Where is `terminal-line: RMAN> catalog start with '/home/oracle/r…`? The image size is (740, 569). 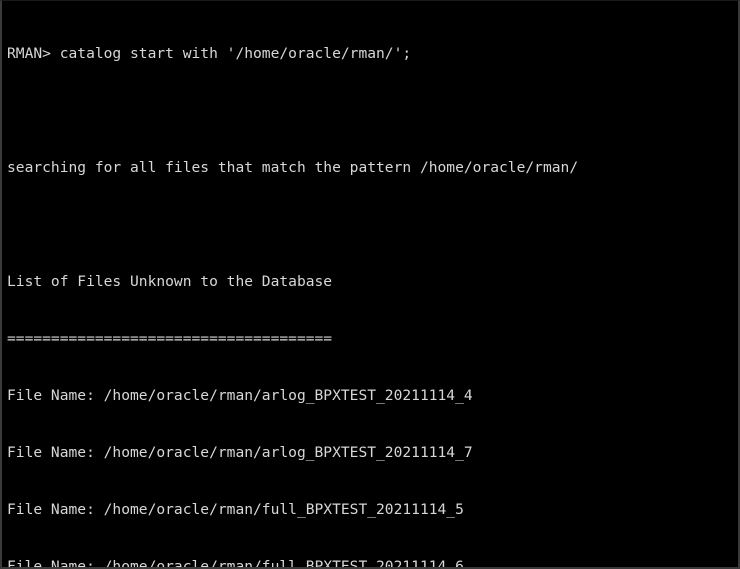
terminal-line: RMAN> catalog start with '/home/oracle/r… is located at coordinates (209, 53).